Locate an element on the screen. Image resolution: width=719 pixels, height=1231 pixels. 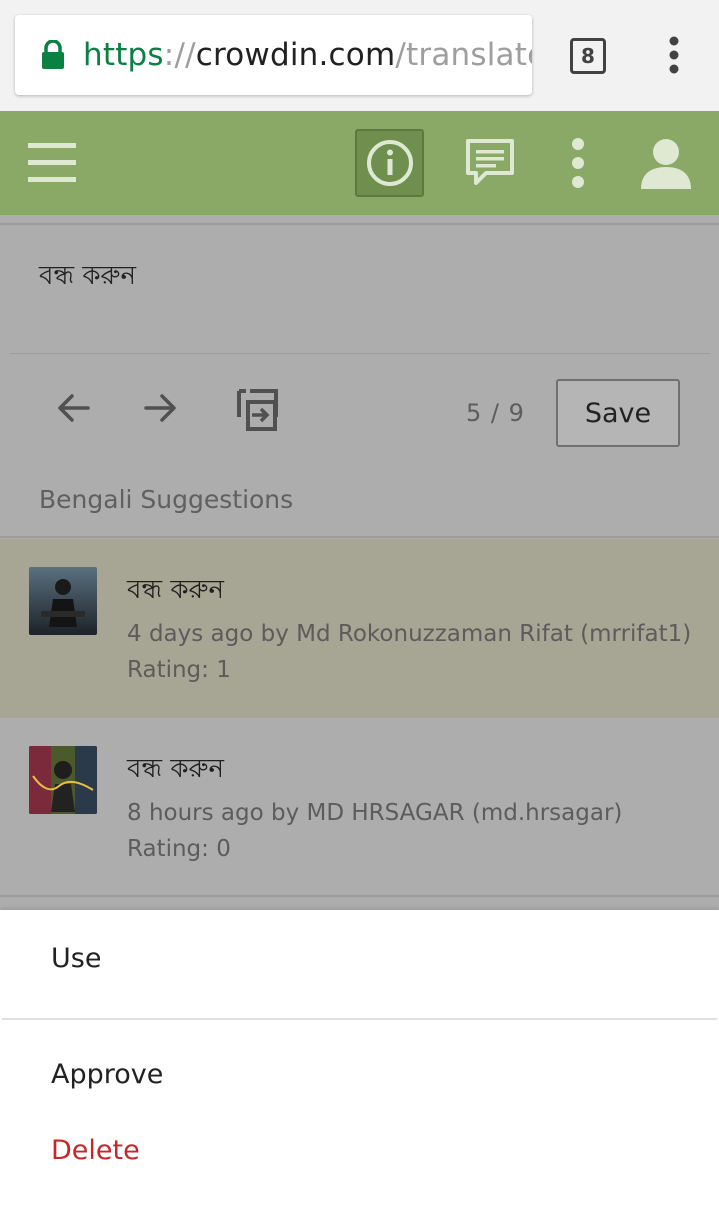
suggestion-meta: 8 hours ago by MD HRSAGAR (md.hrsagar) is located at coordinates (375, 813).